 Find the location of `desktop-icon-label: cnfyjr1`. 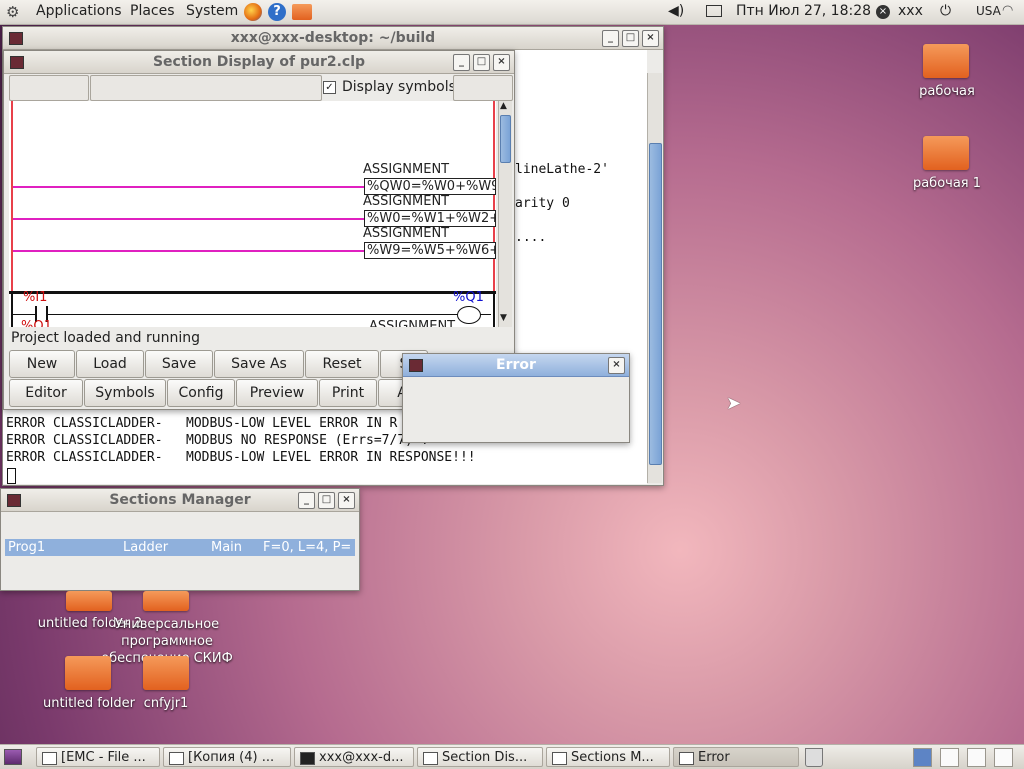

desktop-icon-label: cnfyjr1 is located at coordinates (166, 703).